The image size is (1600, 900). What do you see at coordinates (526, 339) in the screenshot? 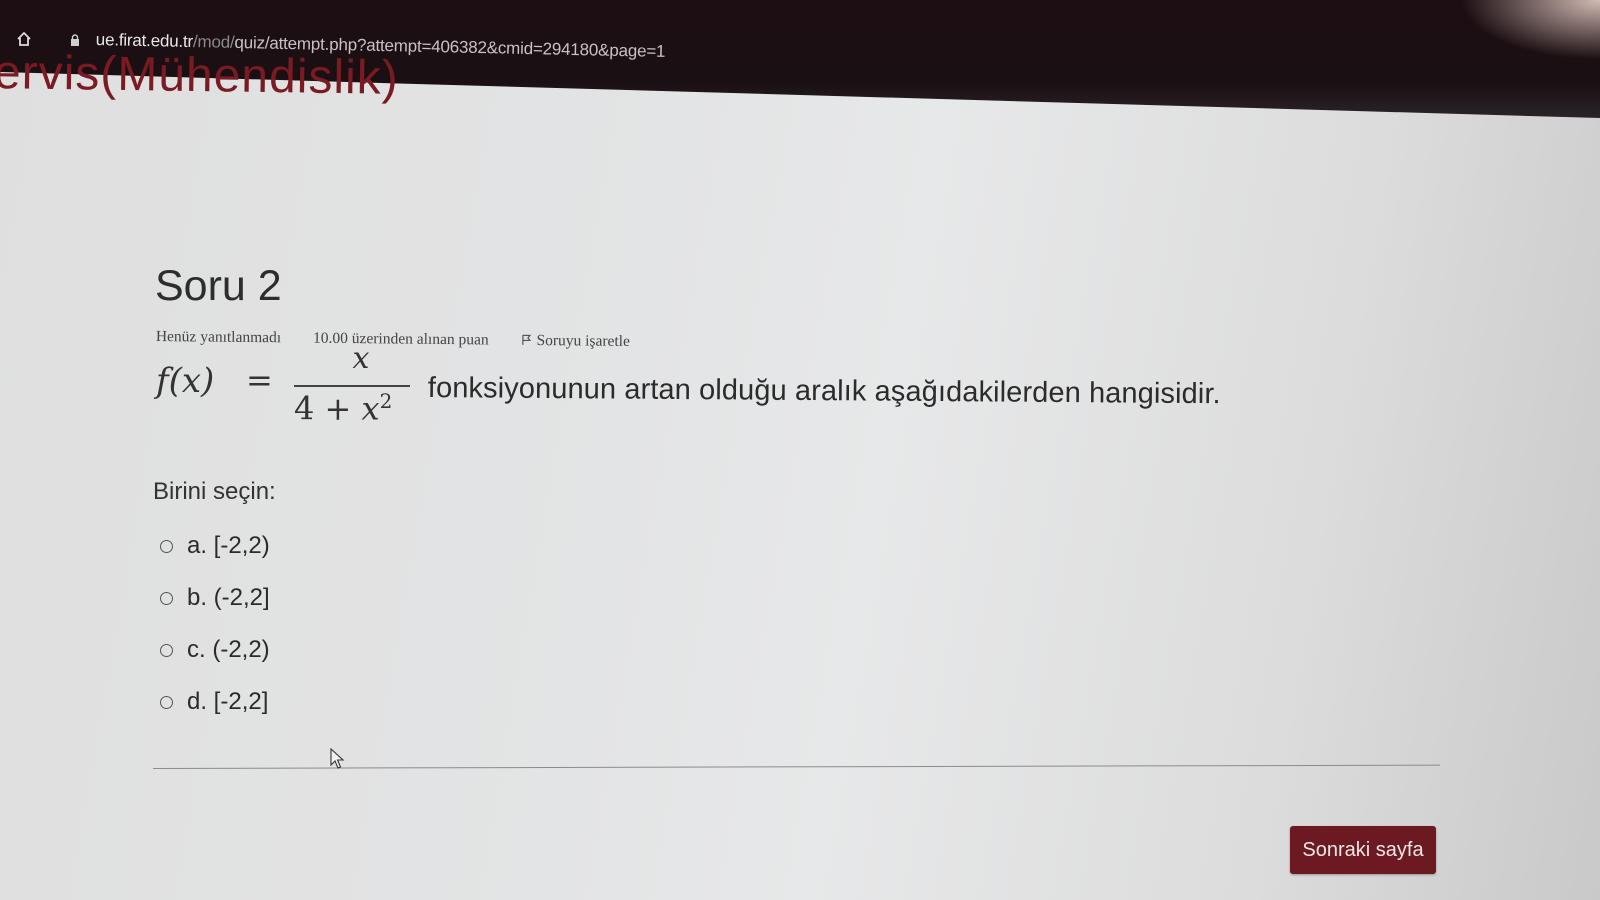
I see `flag-icon` at bounding box center [526, 339].